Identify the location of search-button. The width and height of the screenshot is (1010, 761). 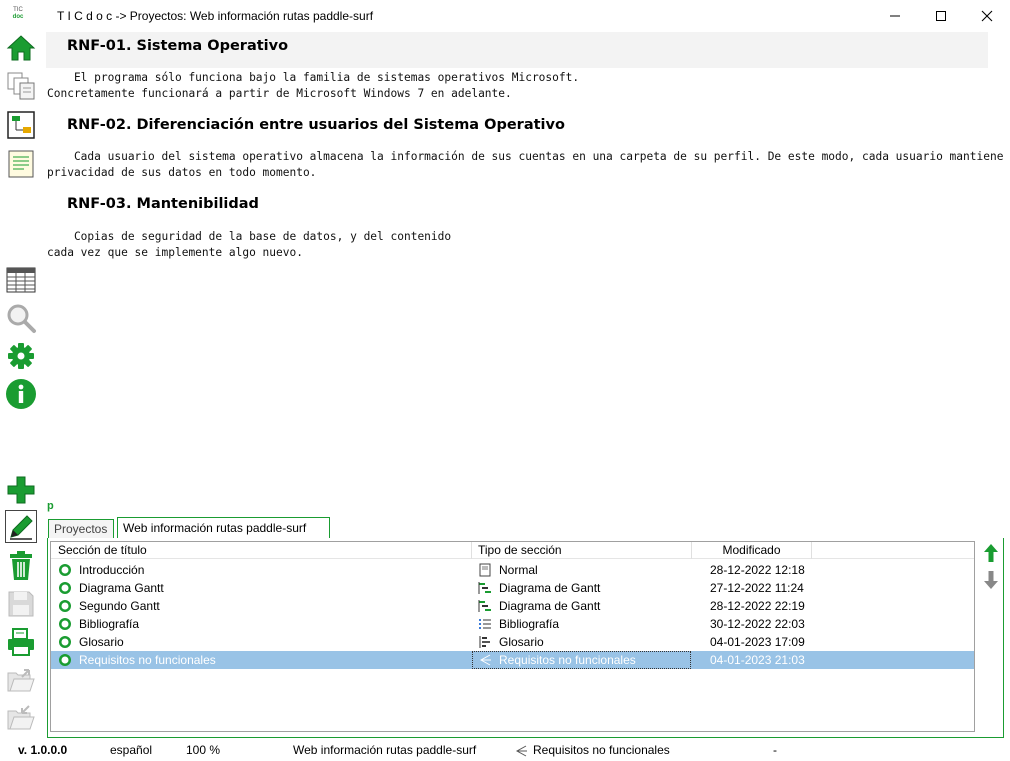
(21, 318).